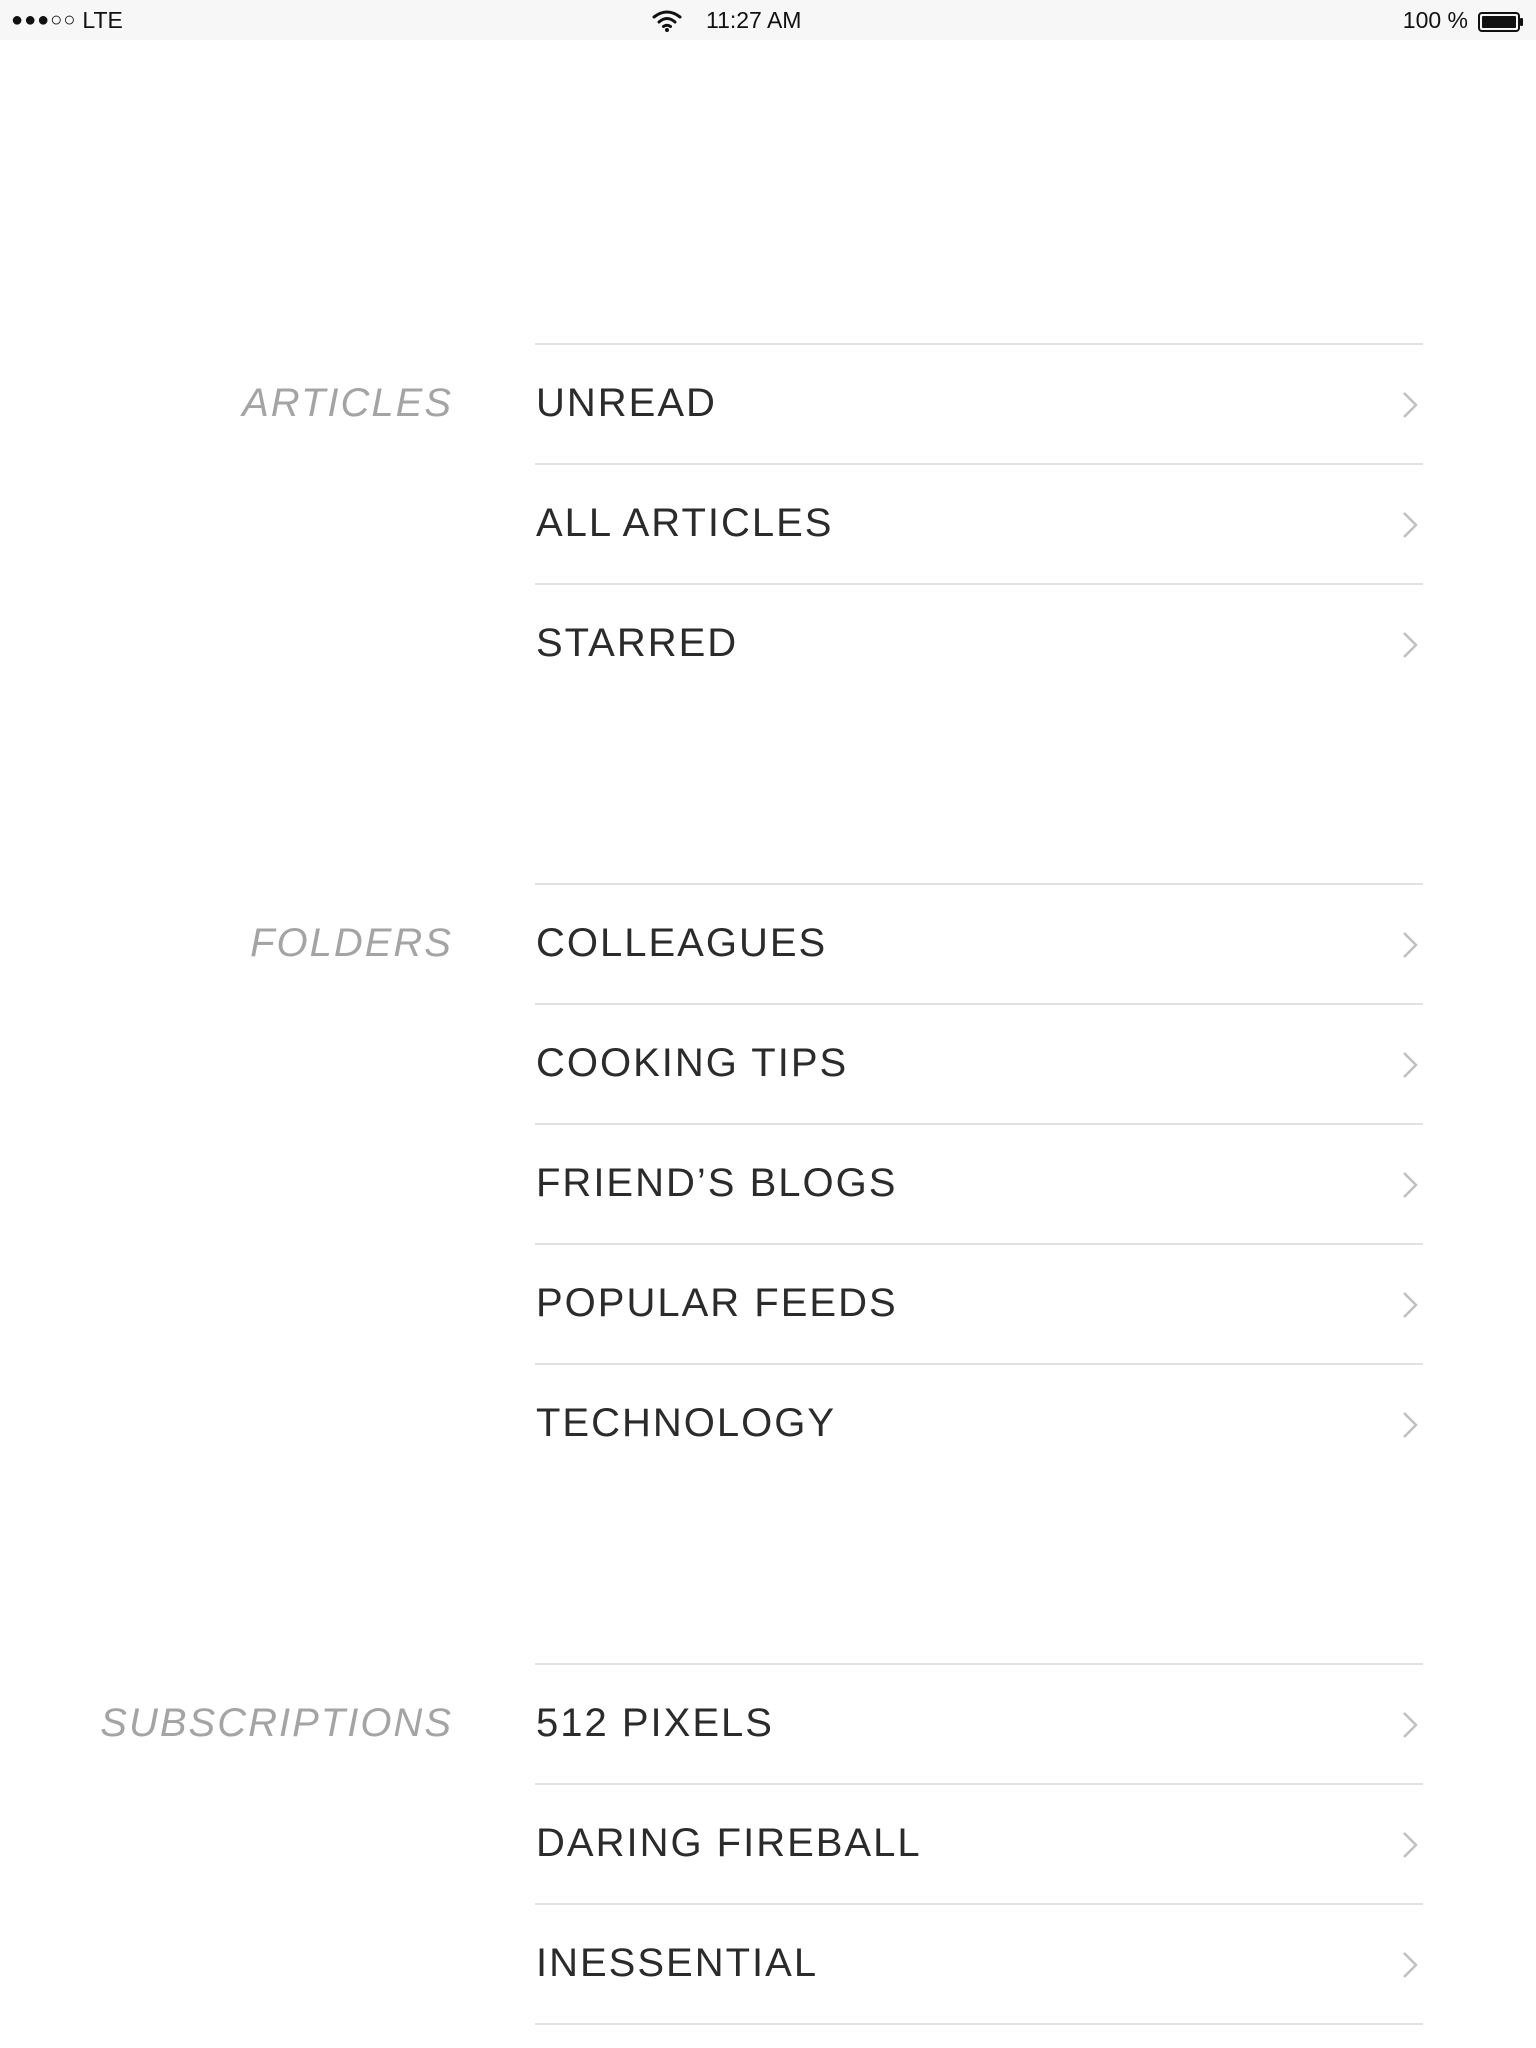 Image resolution: width=1536 pixels, height=2048 pixels. I want to click on battery-percentage: 100 %, so click(1435, 20).